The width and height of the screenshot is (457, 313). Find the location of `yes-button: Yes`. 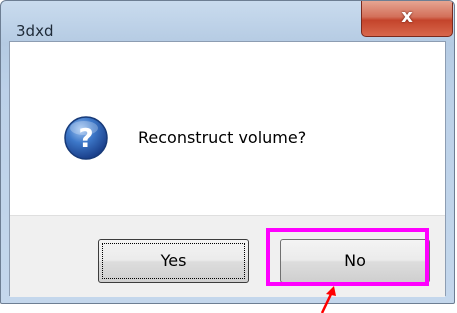

yes-button: Yes is located at coordinates (173, 261).